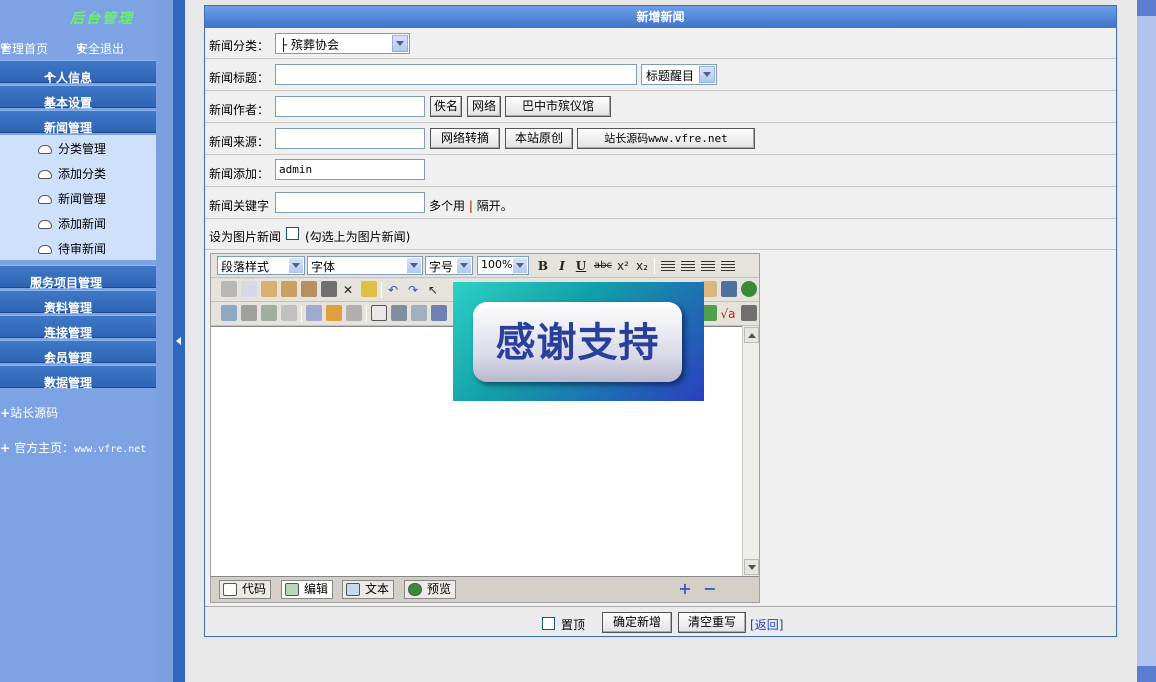 This screenshot has width=1156, height=682. I want to click on title-style-select: 标题醒目, so click(679, 74).